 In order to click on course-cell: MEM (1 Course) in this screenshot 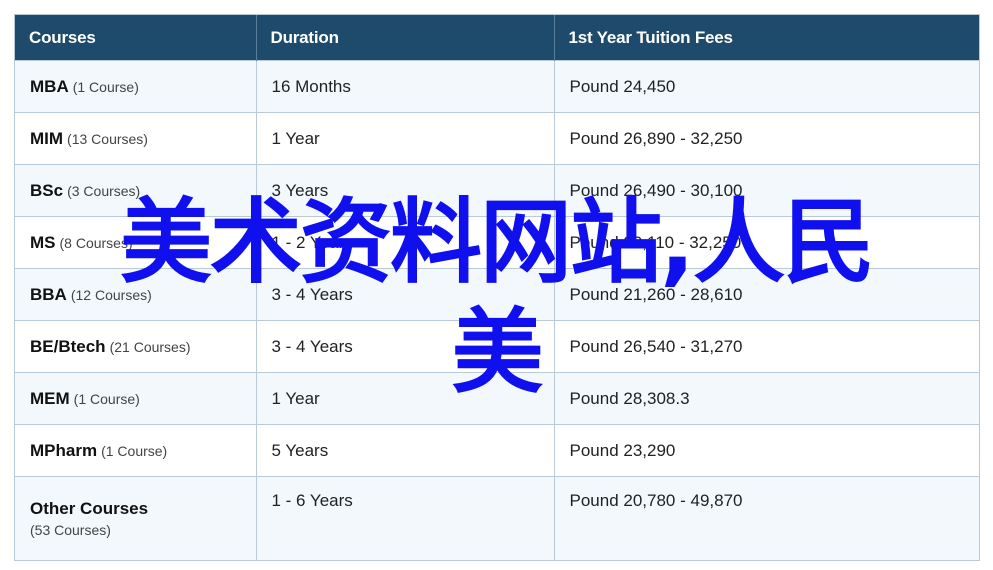, I will do `click(136, 398)`.